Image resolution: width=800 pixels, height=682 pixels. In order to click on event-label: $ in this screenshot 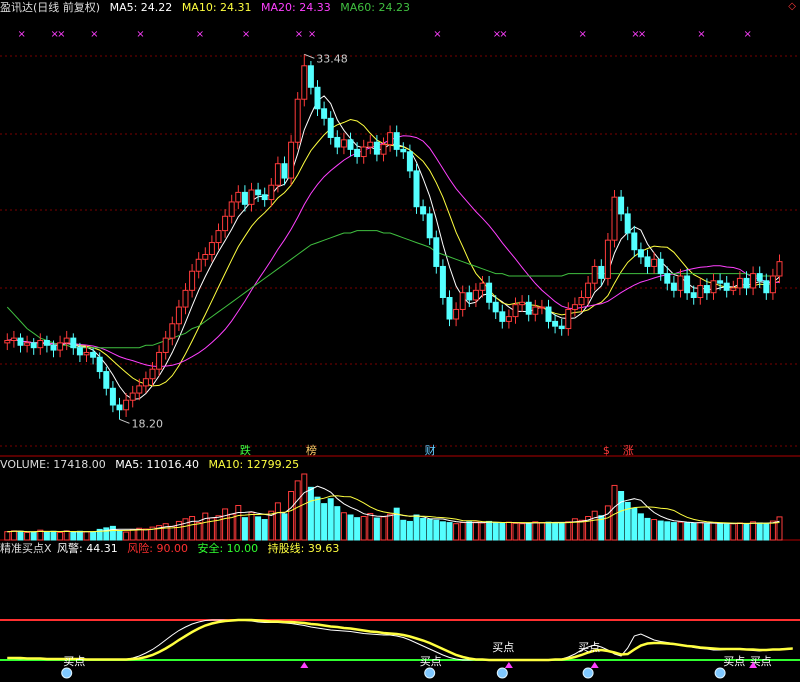, I will do `click(606, 450)`.